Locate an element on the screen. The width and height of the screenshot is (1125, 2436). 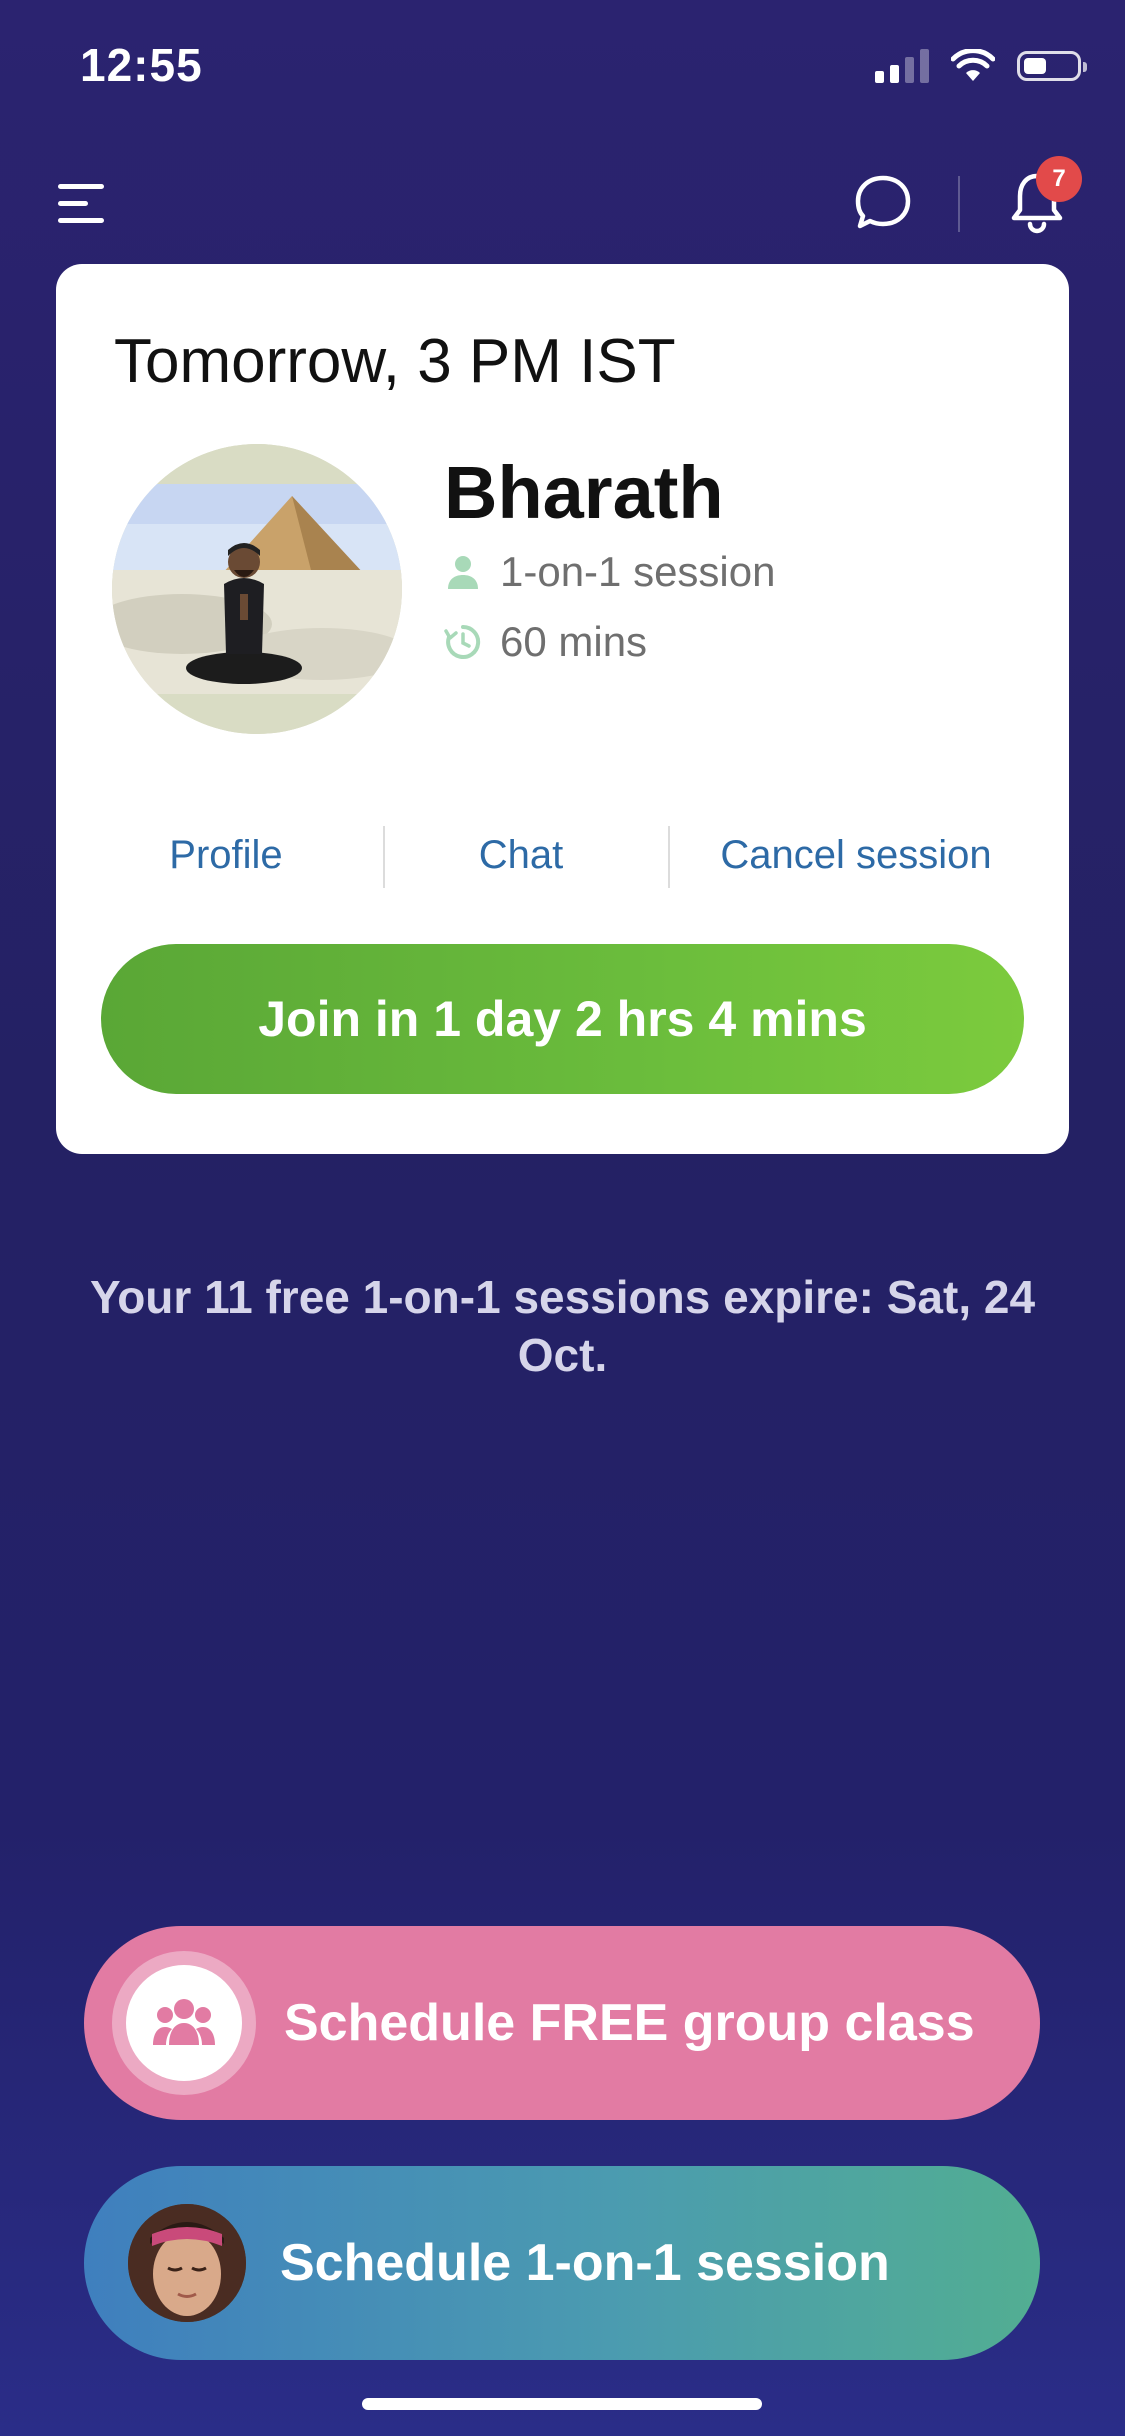
group-icon is located at coordinates (184, 2022).